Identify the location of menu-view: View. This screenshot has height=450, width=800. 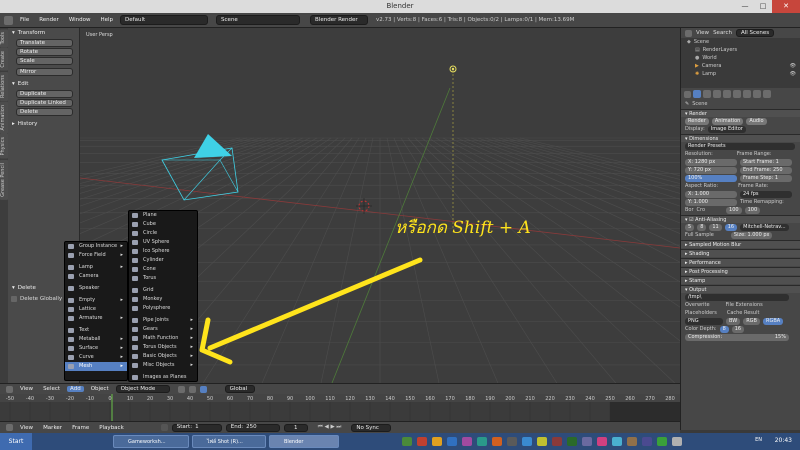
(26, 389).